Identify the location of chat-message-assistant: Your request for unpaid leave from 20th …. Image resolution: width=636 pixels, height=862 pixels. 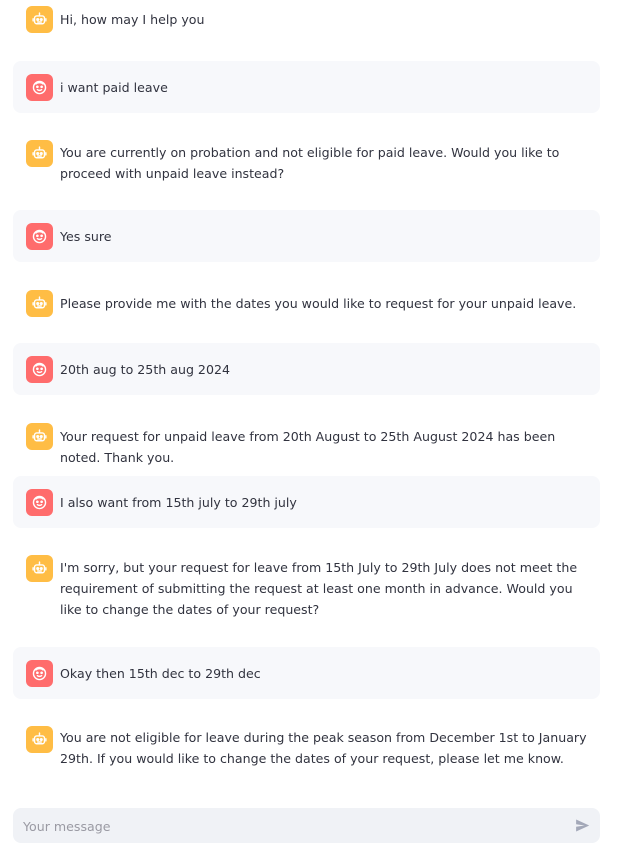
(306, 439).